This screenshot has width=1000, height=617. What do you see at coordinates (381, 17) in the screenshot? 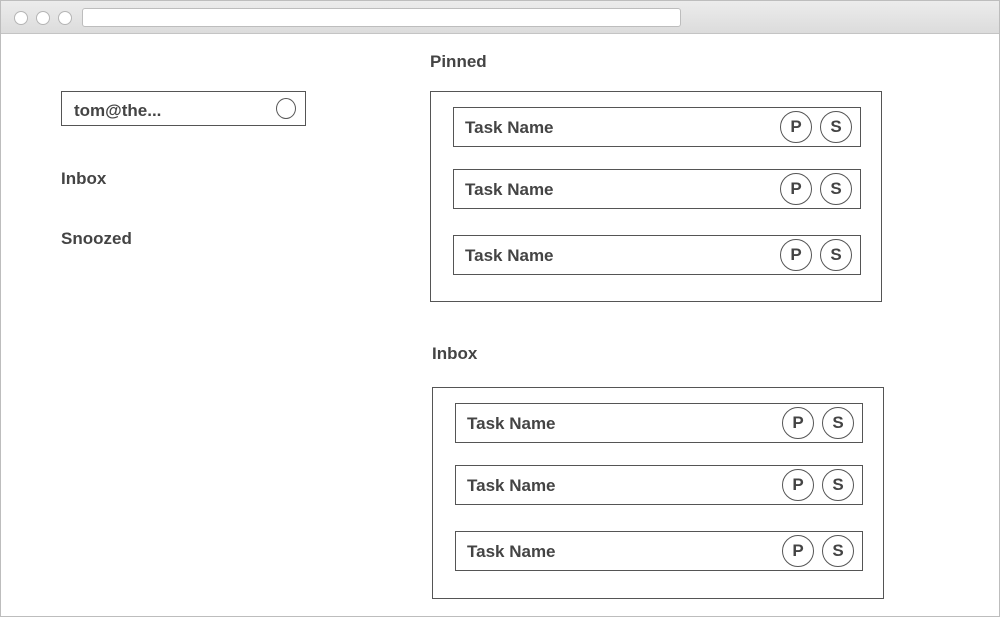
I see `address-bar` at bounding box center [381, 17].